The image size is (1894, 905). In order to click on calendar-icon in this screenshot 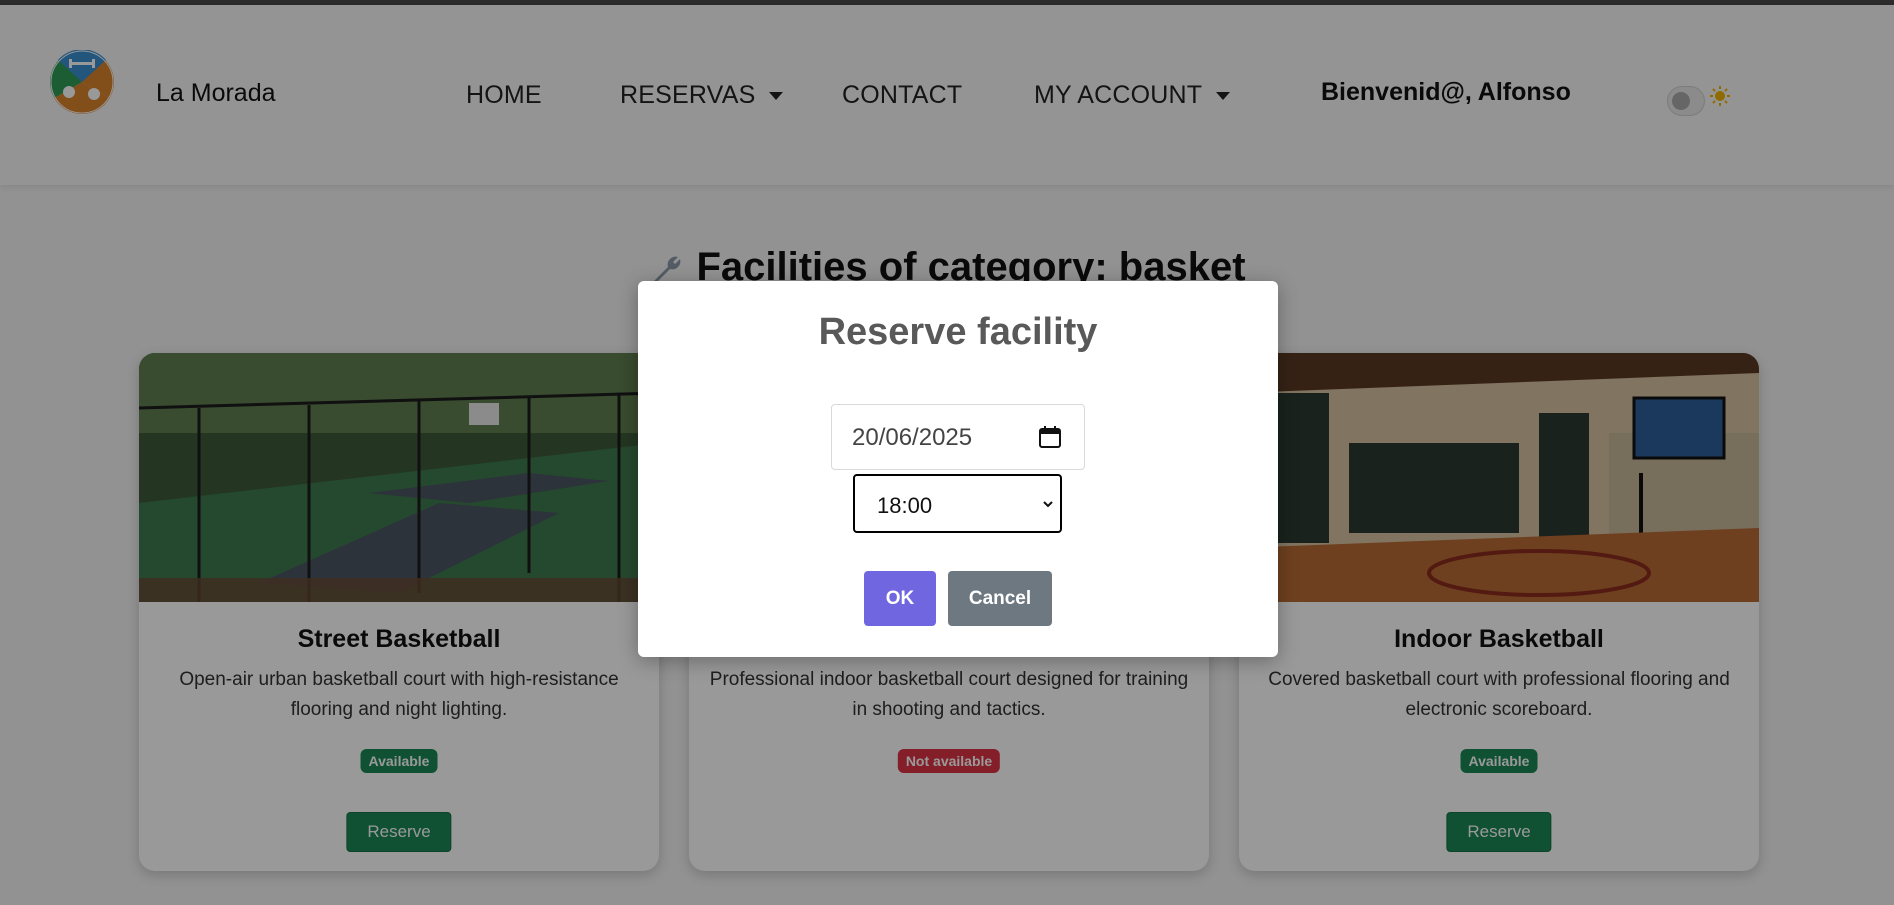, I will do `click(1050, 437)`.